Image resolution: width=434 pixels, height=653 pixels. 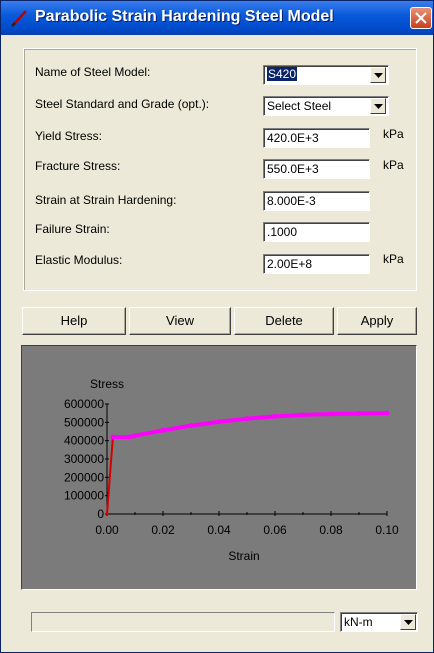 What do you see at coordinates (110, 475) in the screenshot?
I see `elastic-branch-line` at bounding box center [110, 475].